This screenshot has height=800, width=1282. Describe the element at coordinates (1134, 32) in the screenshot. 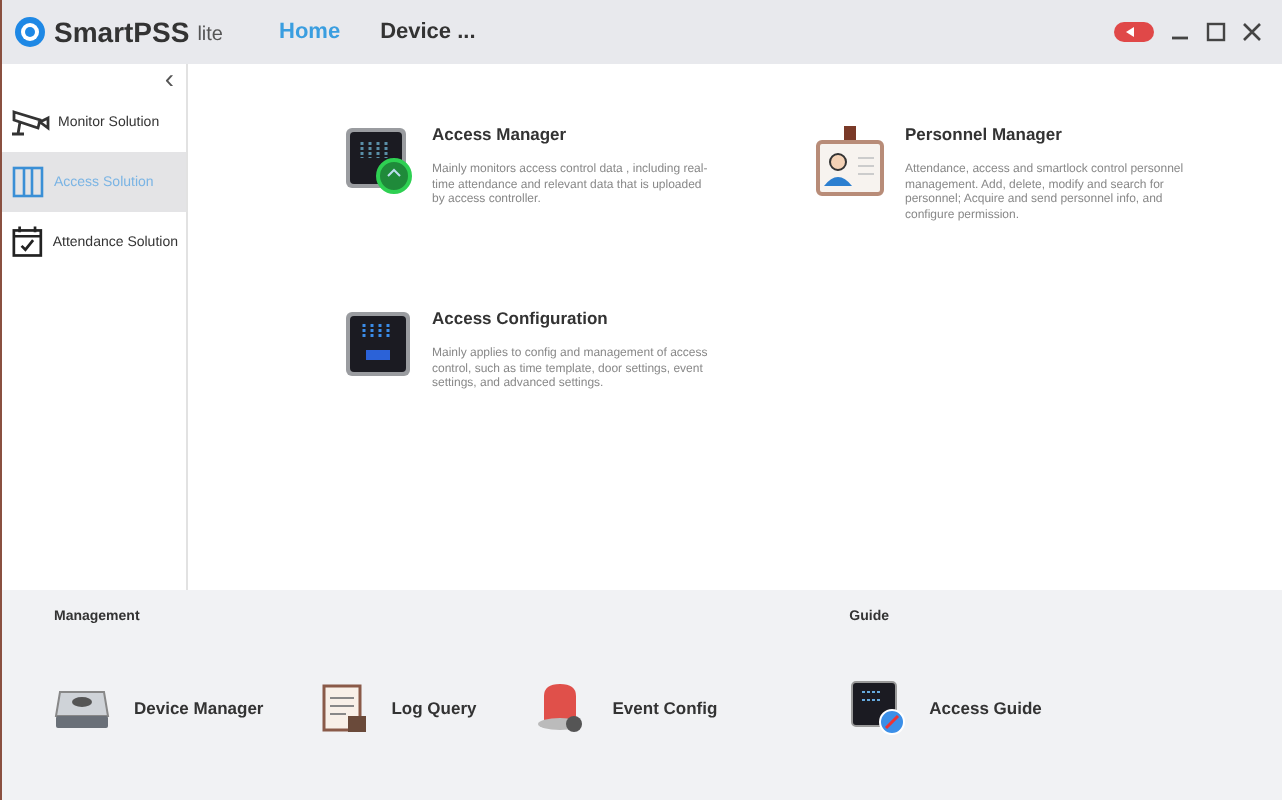

I see `record-button-icon` at that location.